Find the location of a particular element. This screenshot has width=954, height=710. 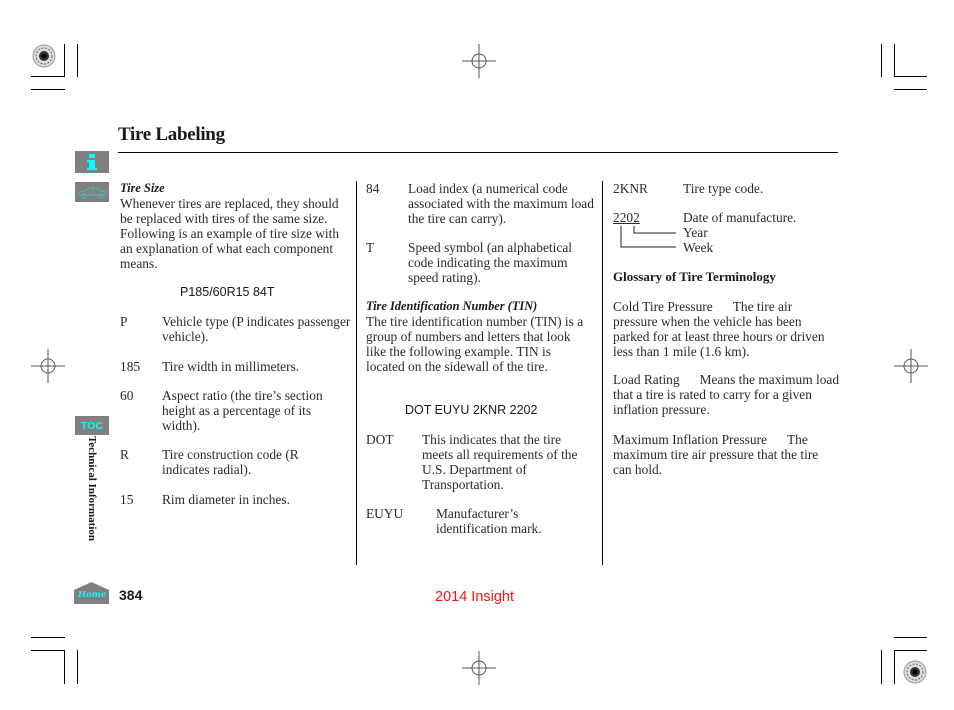

code-desc: Tire width in millimeters. is located at coordinates (231, 366).